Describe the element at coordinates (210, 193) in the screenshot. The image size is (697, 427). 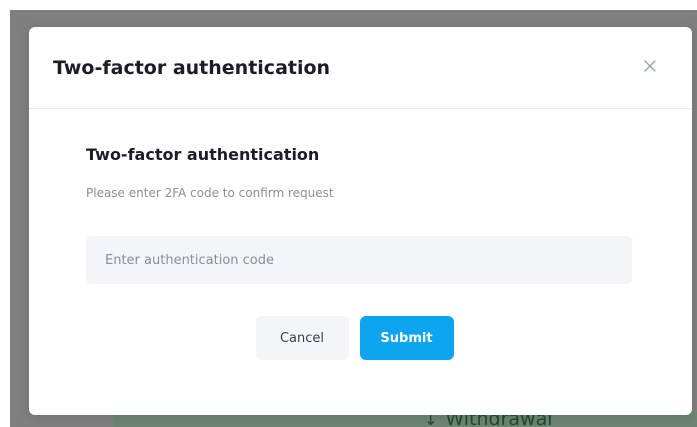
I see `section-subtitle: Please enter 2FA code to confirm request` at that location.